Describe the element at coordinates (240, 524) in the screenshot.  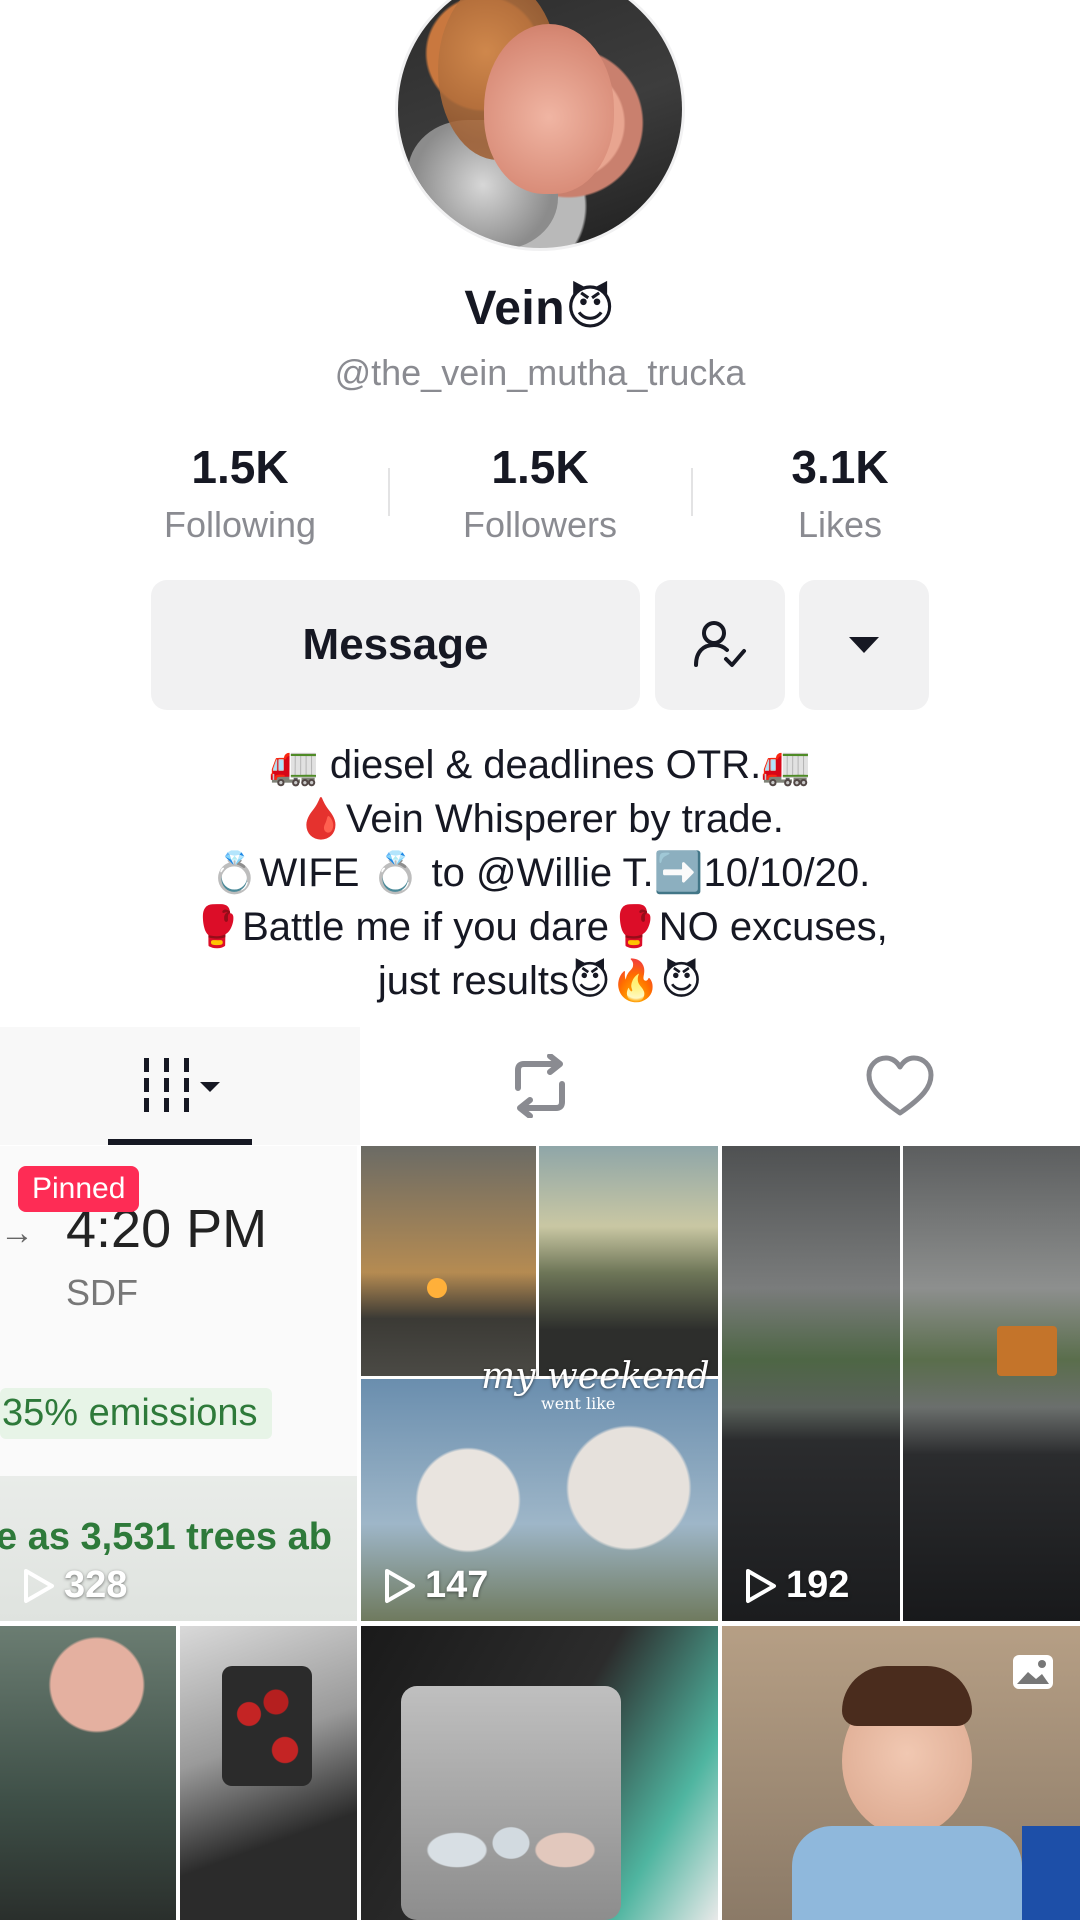
I see `stat-following-label: Following` at that location.